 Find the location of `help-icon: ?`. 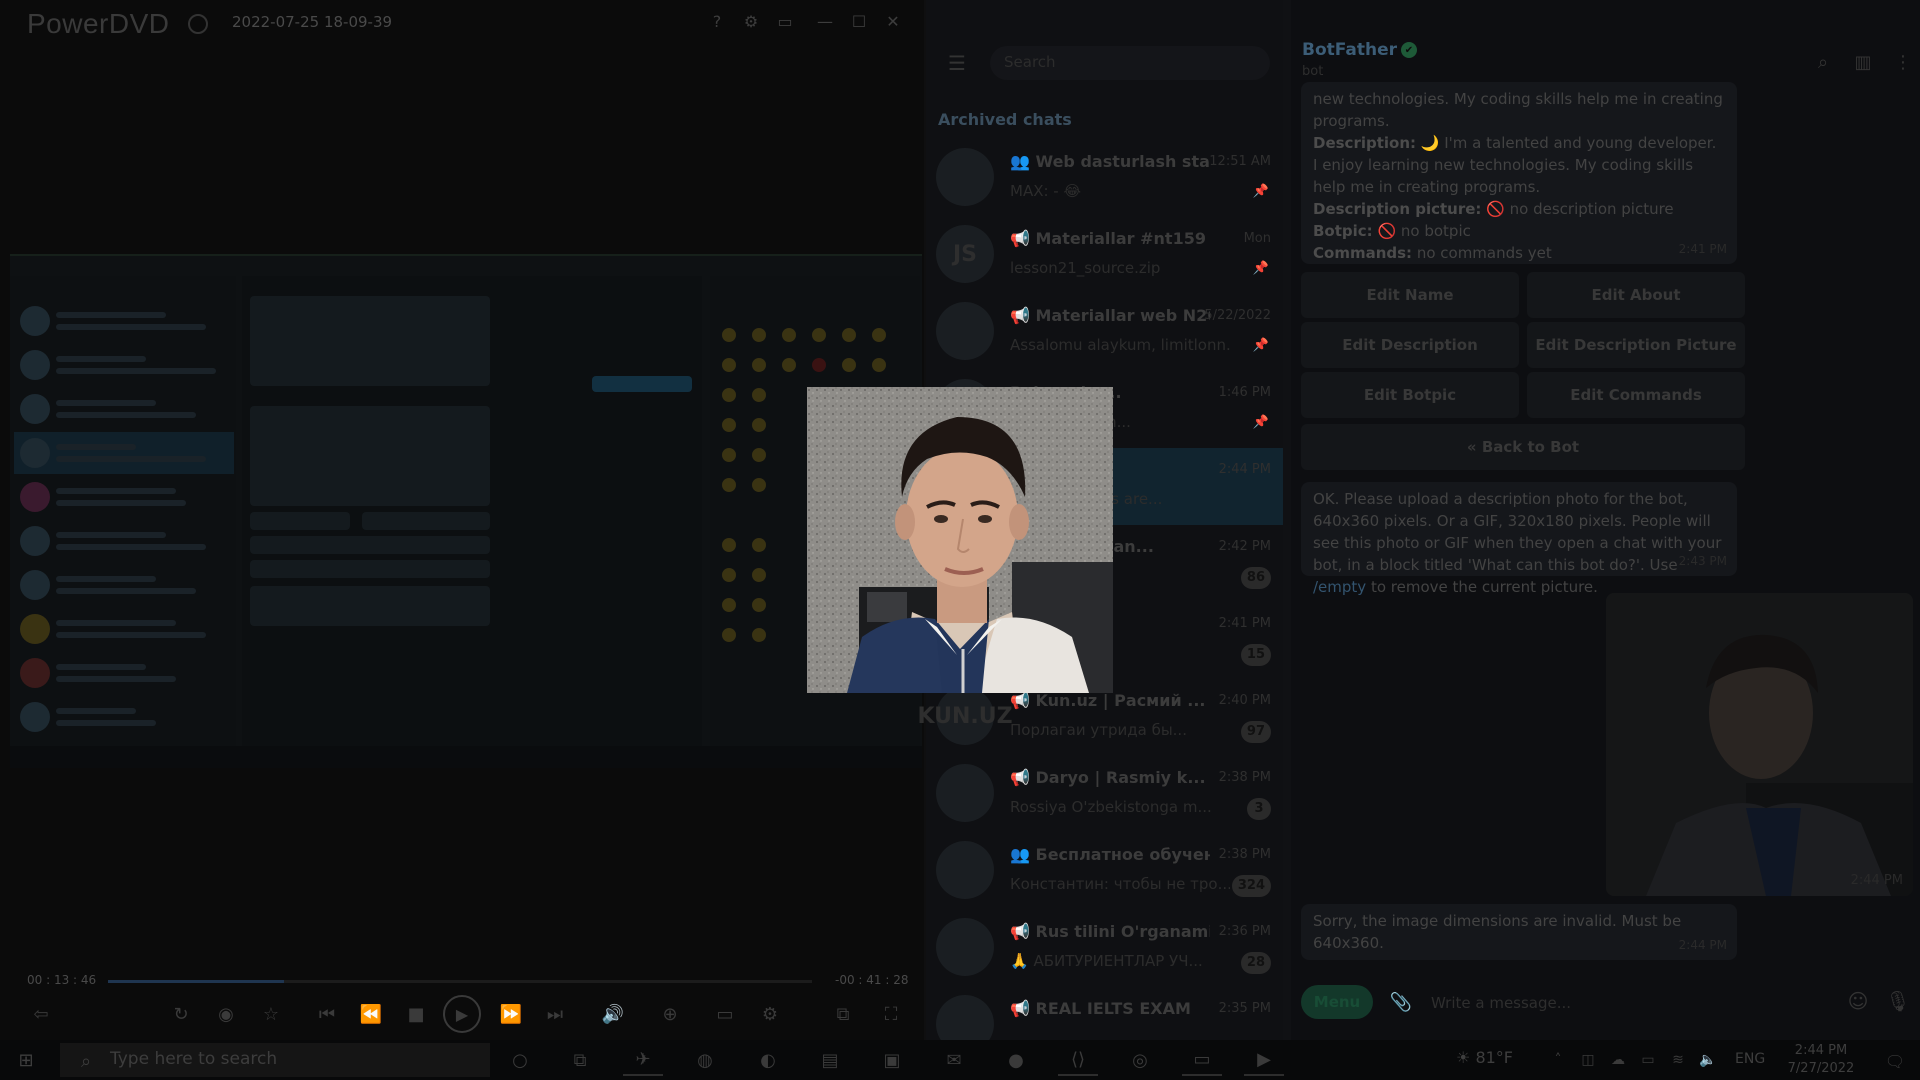

help-icon: ? is located at coordinates (717, 21).